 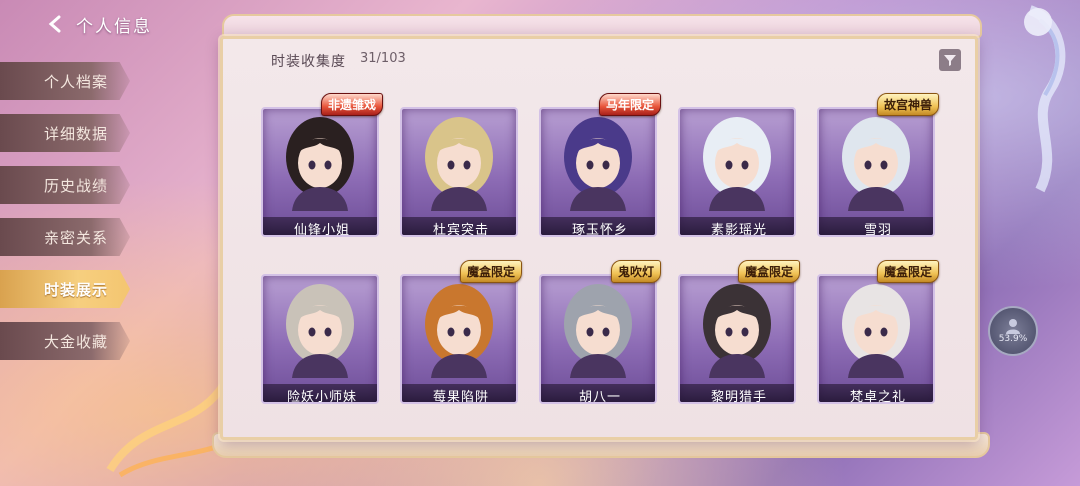 I want to click on outfit-card: 魔盒限定黎明猎手, so click(x=739, y=335).